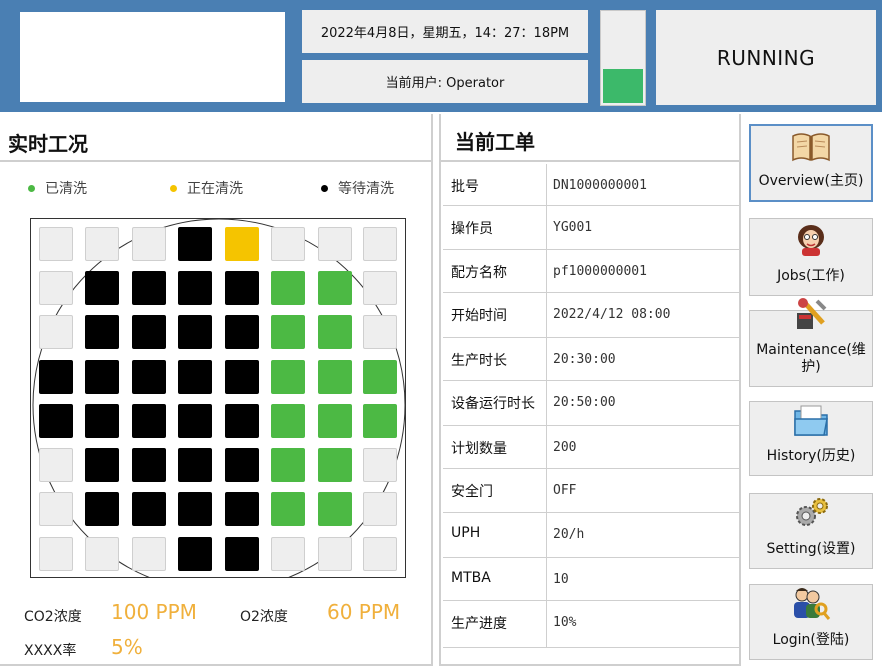 The height and width of the screenshot is (670, 882). What do you see at coordinates (600, 271) in the screenshot?
I see `order-row-value: pf1000000001` at bounding box center [600, 271].